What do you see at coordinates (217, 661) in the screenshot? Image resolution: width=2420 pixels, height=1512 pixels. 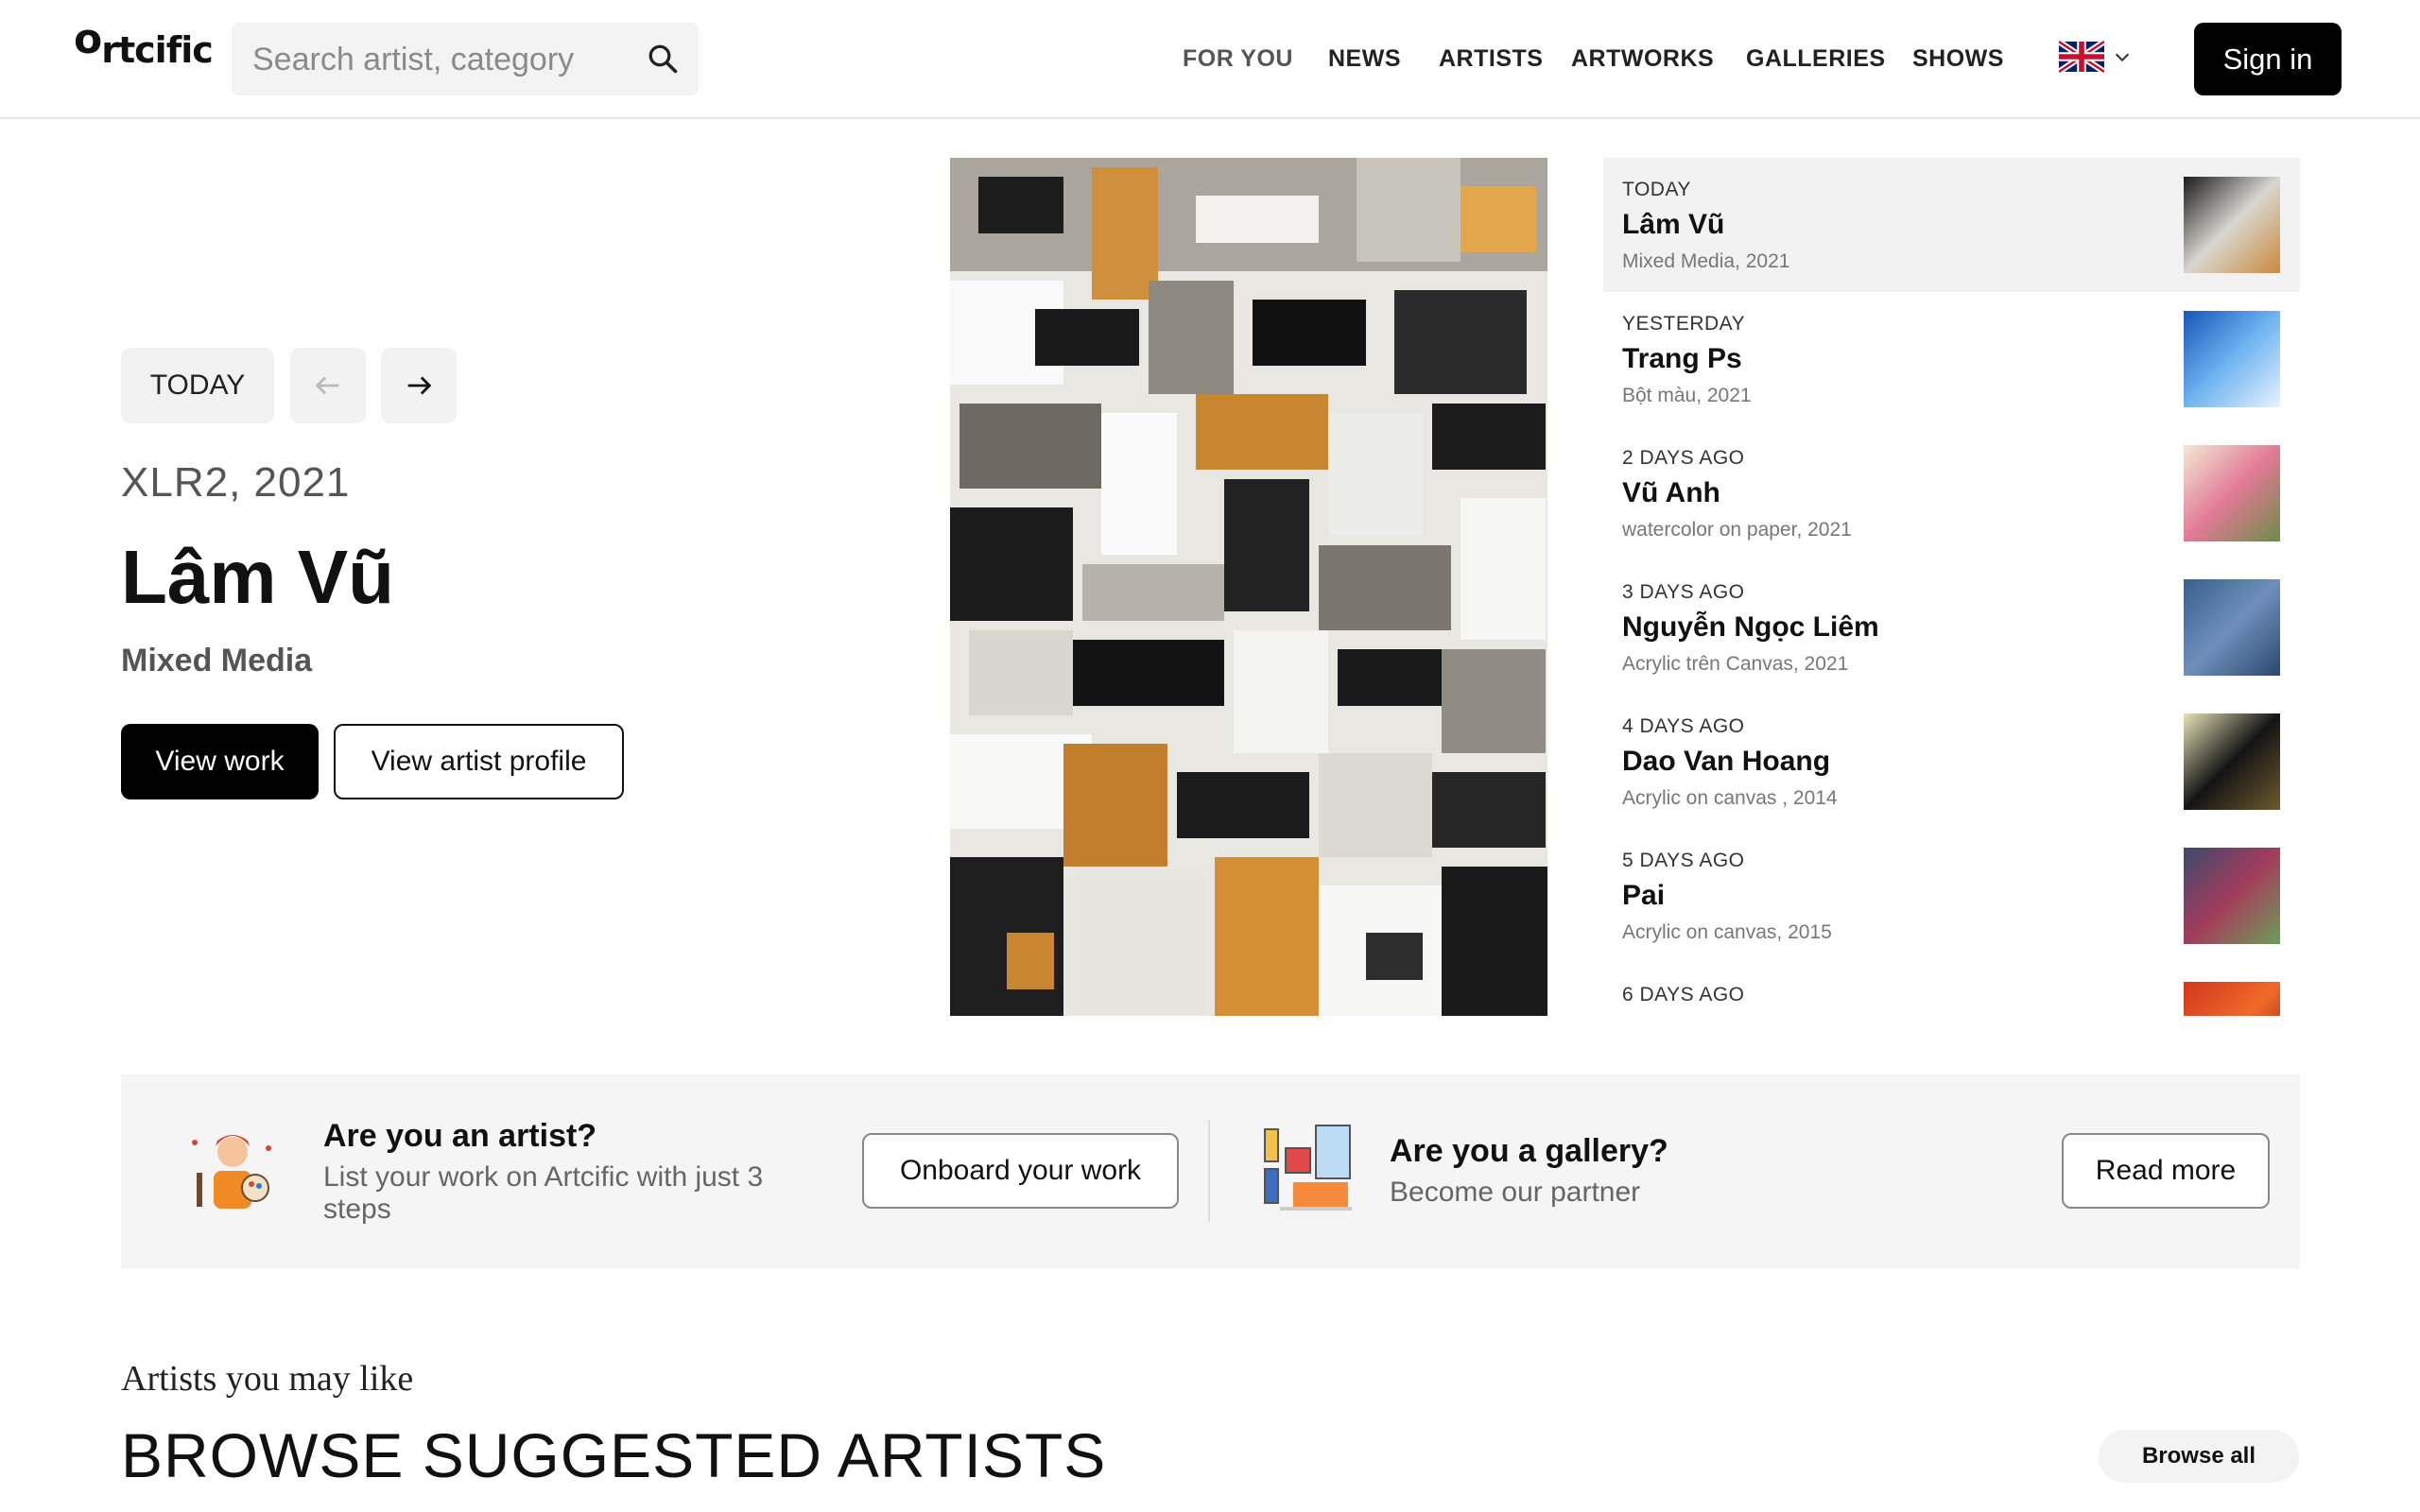 I see `artwork-medium: Mixed Media` at bounding box center [217, 661].